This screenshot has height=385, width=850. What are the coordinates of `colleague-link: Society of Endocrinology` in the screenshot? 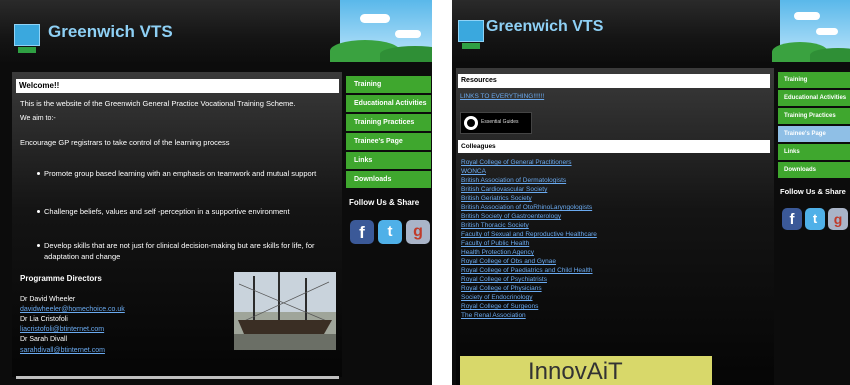 It's located at (497, 297).